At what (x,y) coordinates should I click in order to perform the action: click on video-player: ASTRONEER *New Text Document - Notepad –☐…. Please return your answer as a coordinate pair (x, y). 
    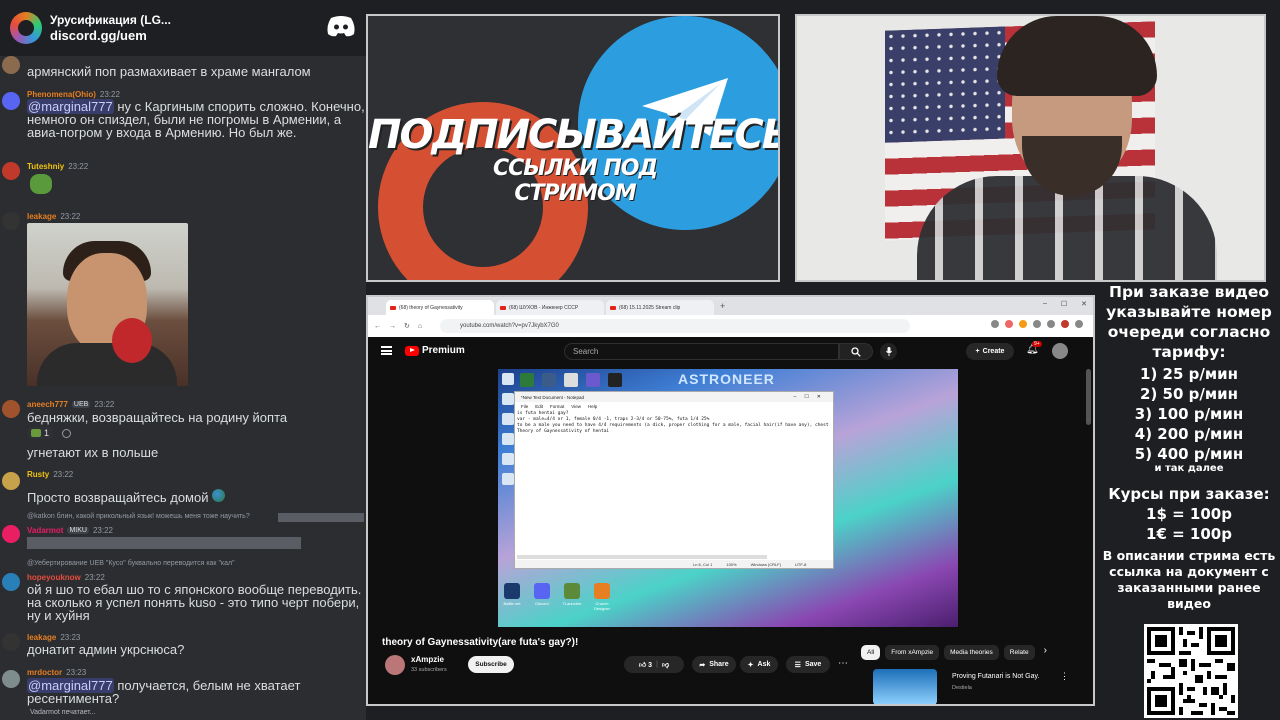
    Looking at the image, I should click on (728, 498).